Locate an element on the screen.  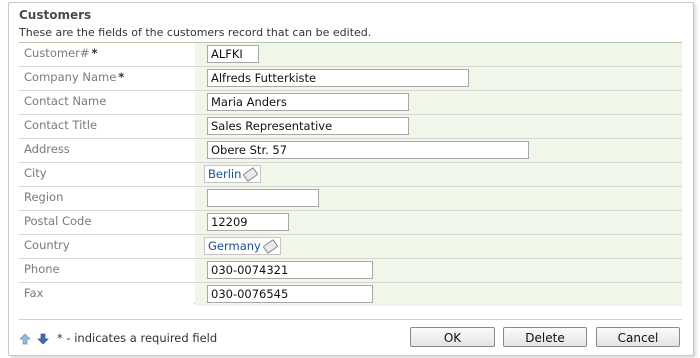
field-row-region: Region is located at coordinates (350, 199).